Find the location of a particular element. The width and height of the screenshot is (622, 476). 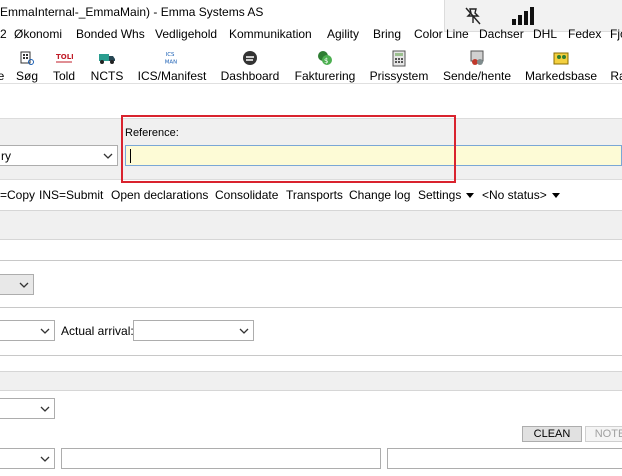

toolbar-button-partial-right: Ra is located at coordinates (615, 64).